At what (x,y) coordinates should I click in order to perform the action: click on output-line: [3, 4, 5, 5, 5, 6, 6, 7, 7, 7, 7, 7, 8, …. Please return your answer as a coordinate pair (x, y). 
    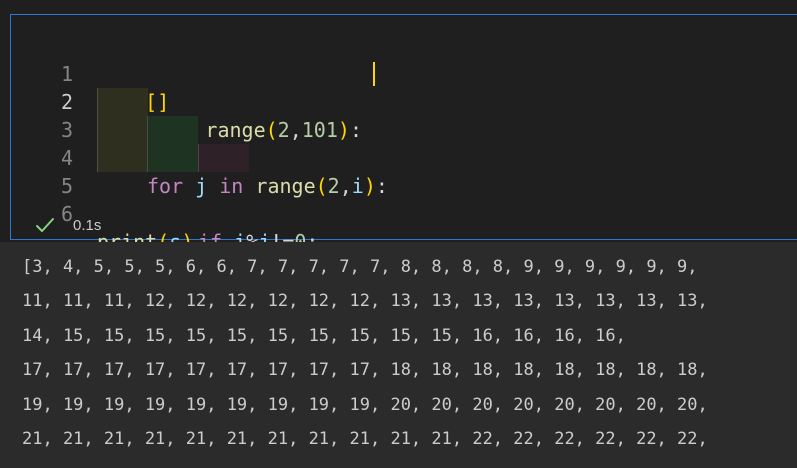
    Looking at the image, I should click on (360, 267).